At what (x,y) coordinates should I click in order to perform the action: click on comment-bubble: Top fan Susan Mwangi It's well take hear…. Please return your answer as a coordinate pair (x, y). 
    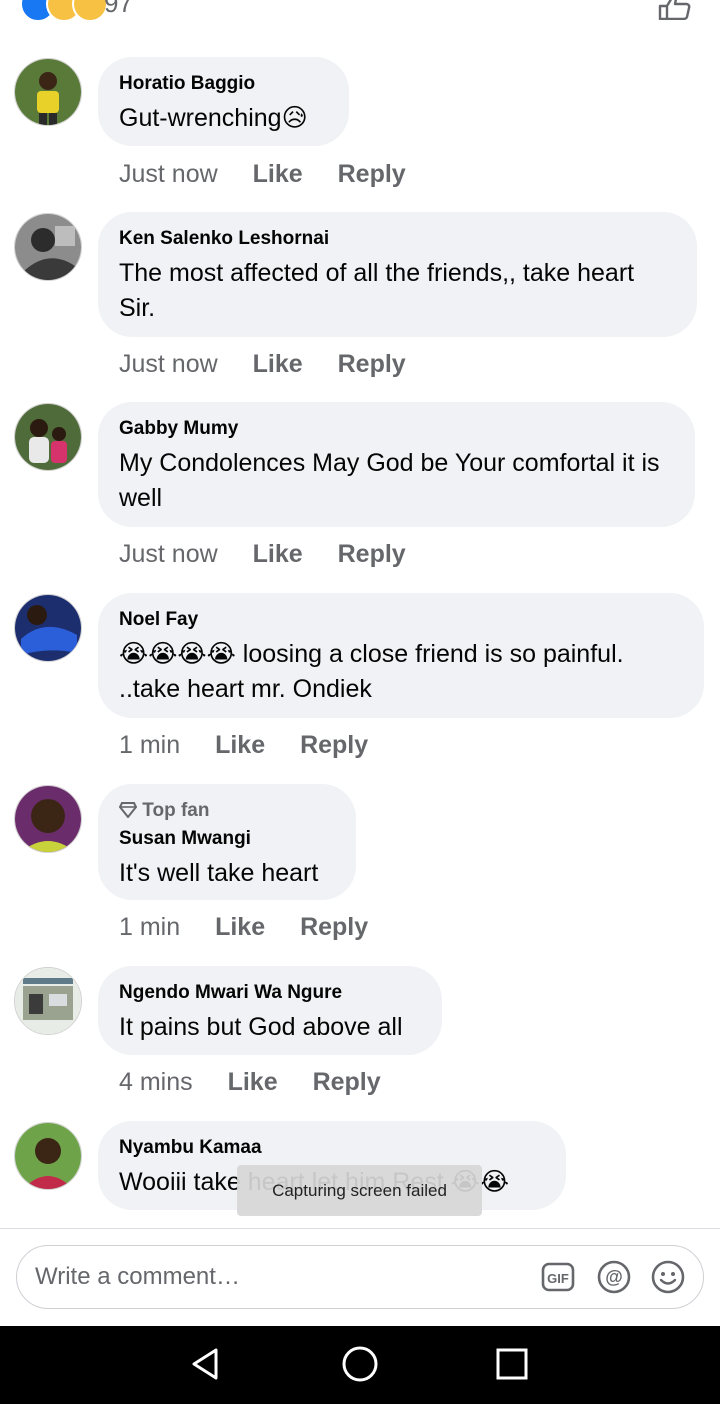
    Looking at the image, I should click on (227, 842).